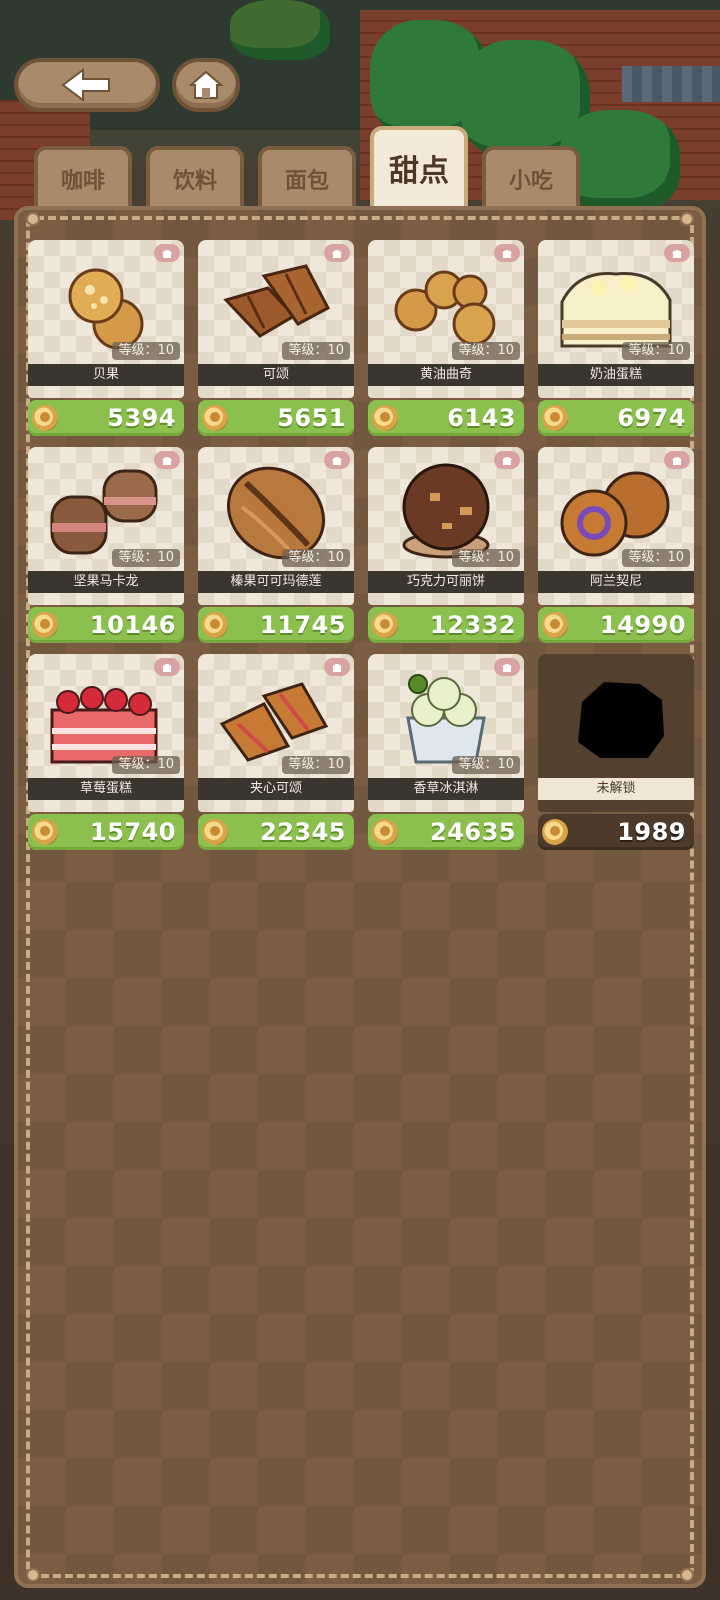 The height and width of the screenshot is (1600, 720). I want to click on price-bar: 6974, so click(616, 418).